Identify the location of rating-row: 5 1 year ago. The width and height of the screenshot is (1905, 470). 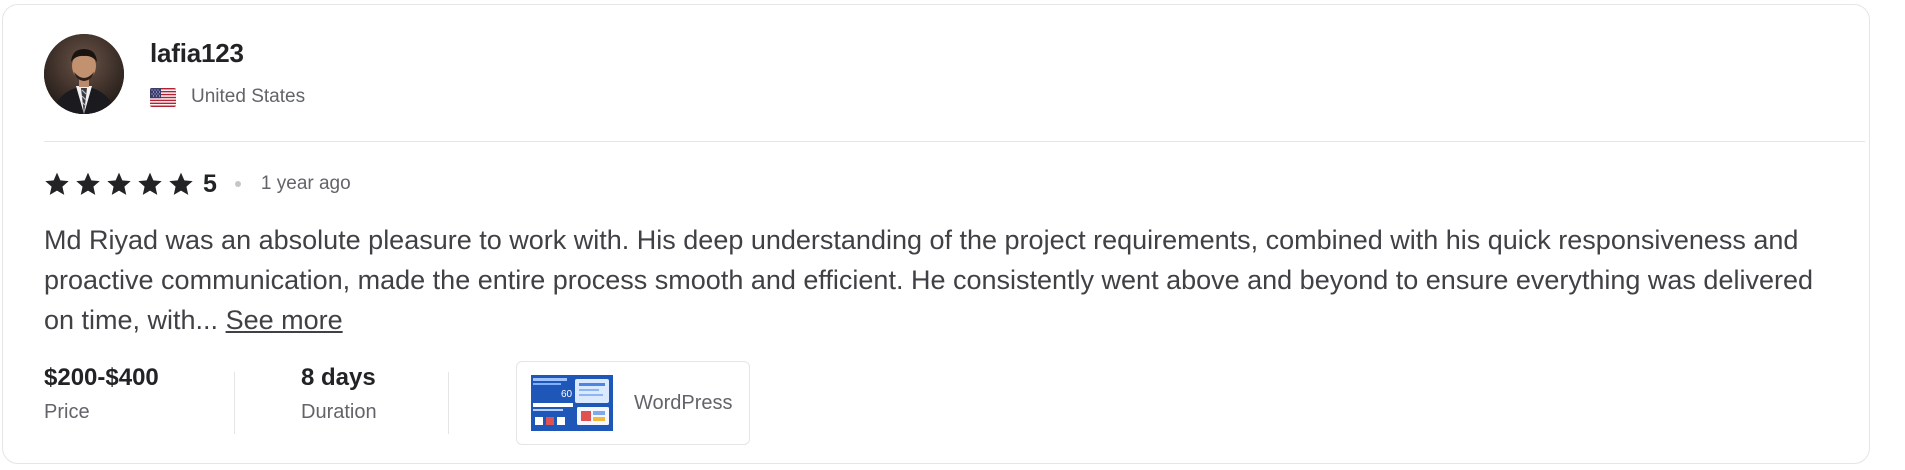
(197, 184).